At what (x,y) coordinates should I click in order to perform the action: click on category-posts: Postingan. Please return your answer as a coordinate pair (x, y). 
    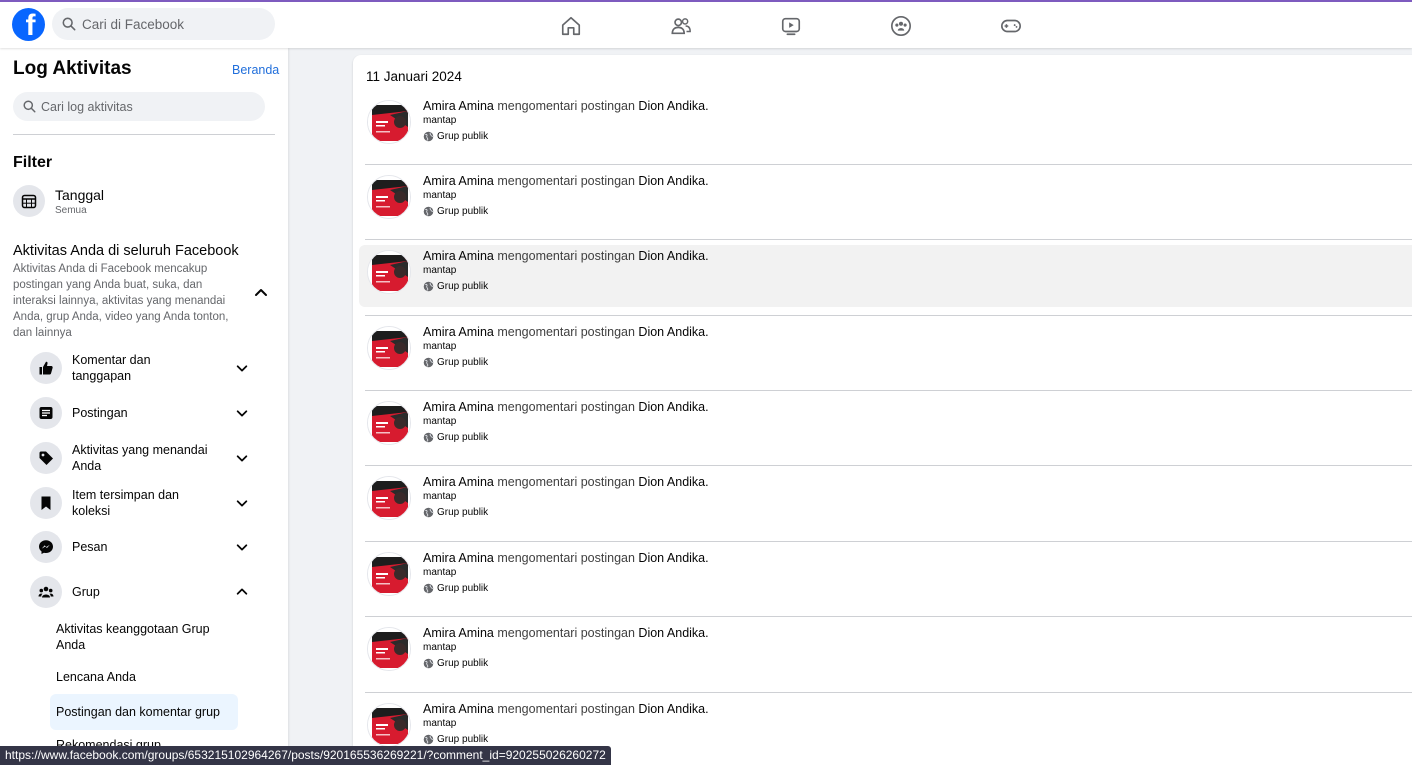
    Looking at the image, I should click on (150, 413).